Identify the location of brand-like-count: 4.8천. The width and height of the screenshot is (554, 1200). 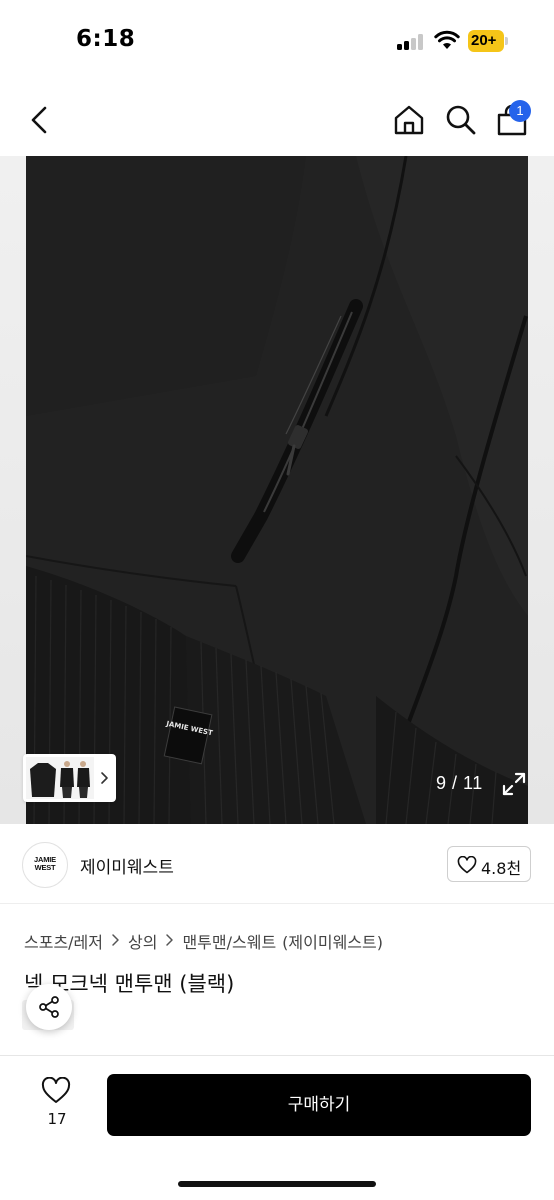
(501, 868).